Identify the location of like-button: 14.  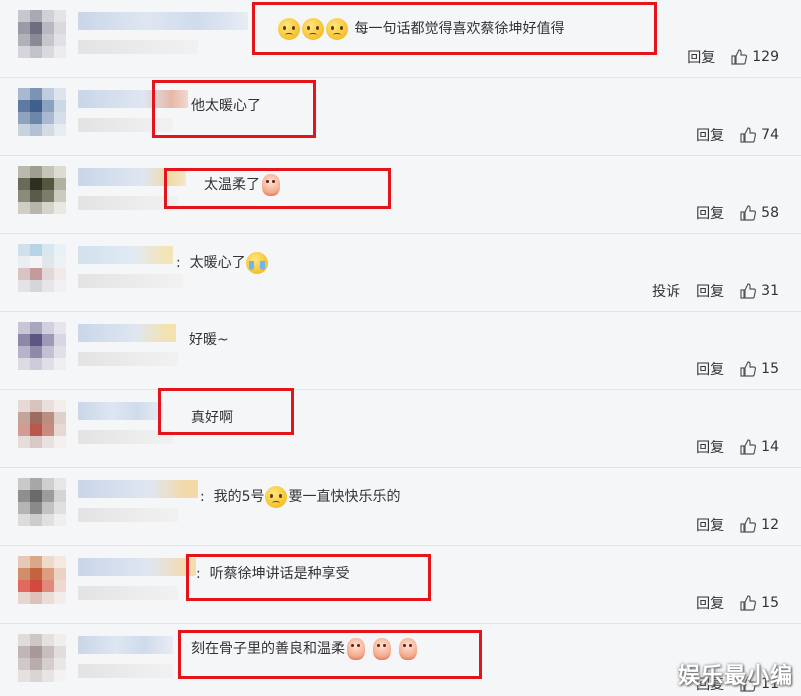
(759, 447).